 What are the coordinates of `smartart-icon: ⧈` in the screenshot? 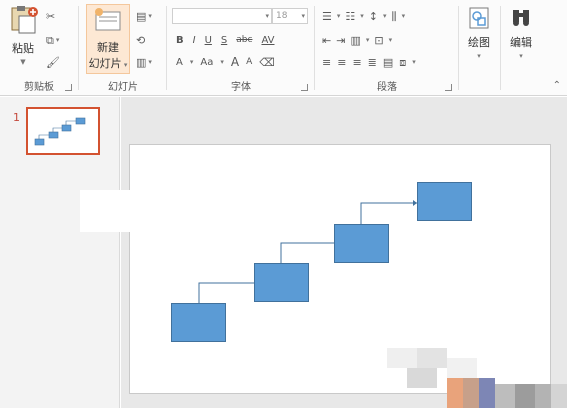 It's located at (402, 62).